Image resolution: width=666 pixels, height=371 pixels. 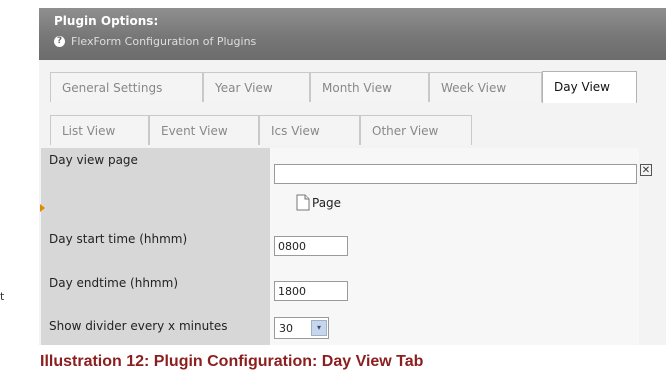 I want to click on day-end-label: Day endtime (hhmm), so click(x=113, y=283).